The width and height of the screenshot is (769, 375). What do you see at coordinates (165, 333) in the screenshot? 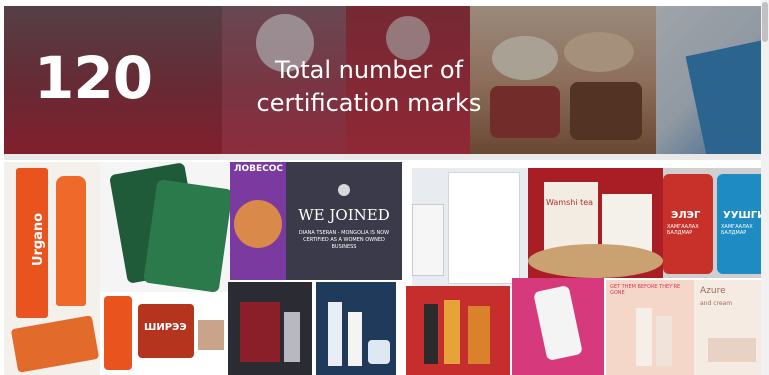
I see `urgano-products-tile: ШИРЭЭ` at bounding box center [165, 333].